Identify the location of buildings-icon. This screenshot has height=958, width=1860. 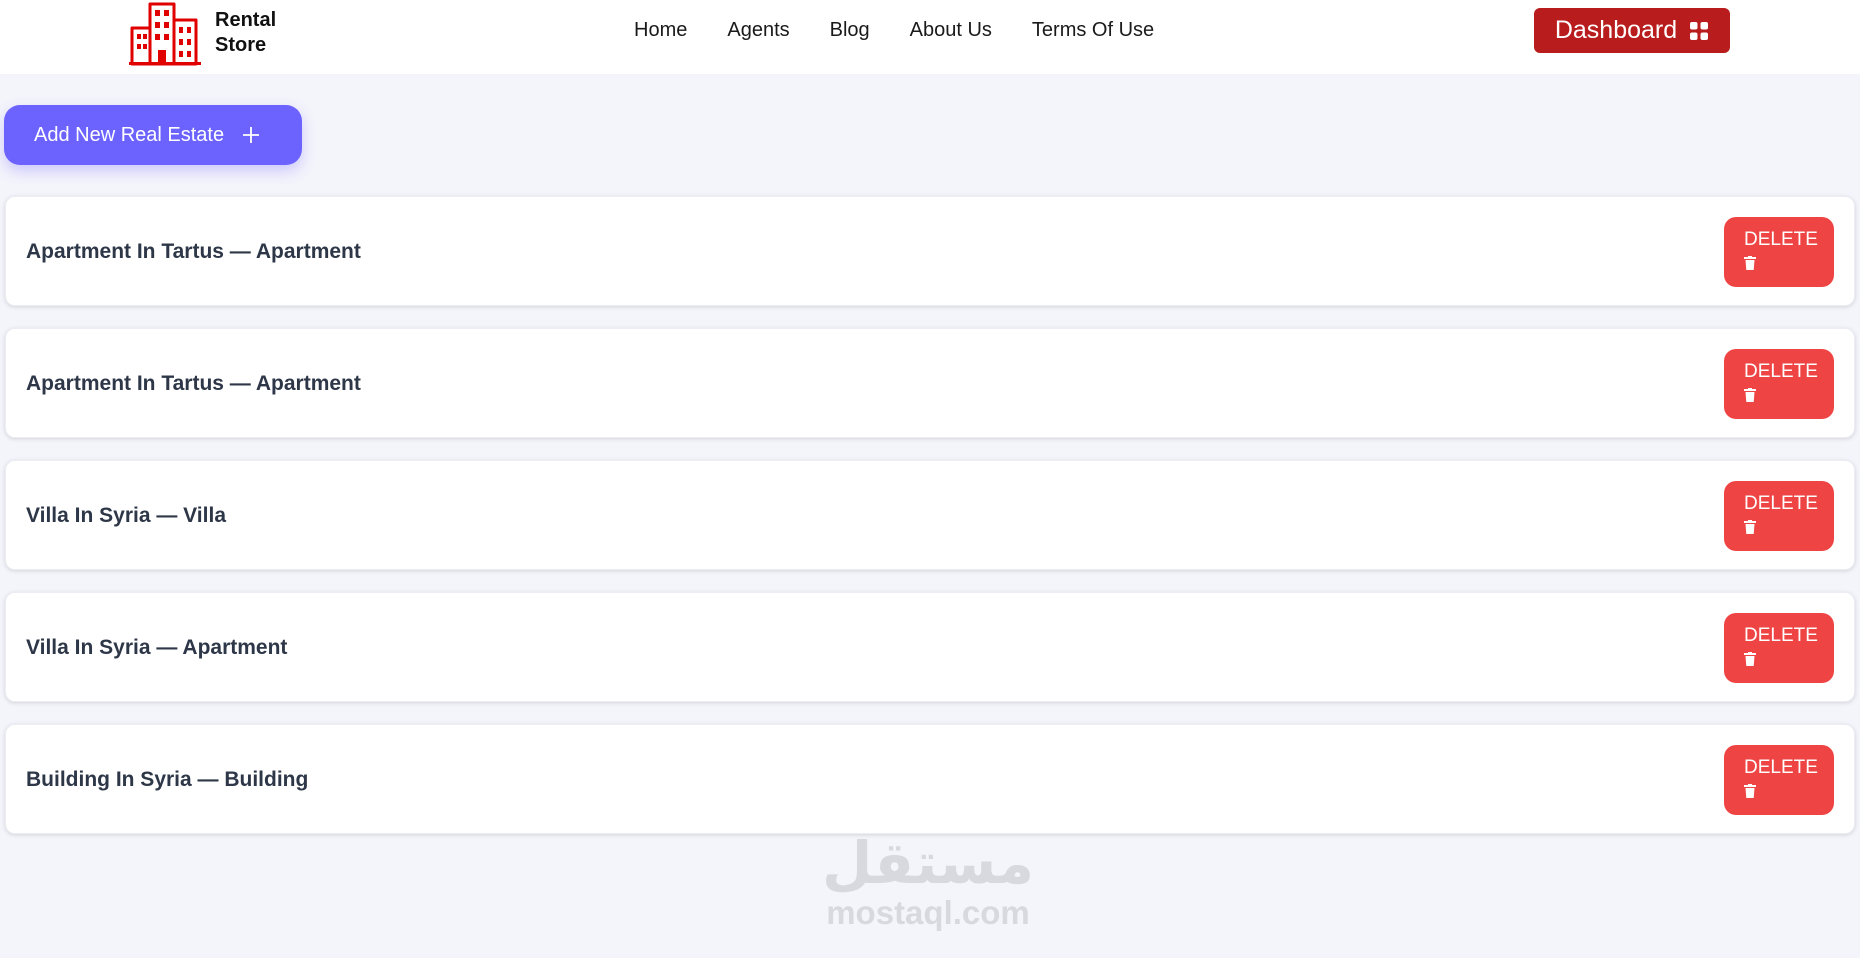
(165, 34).